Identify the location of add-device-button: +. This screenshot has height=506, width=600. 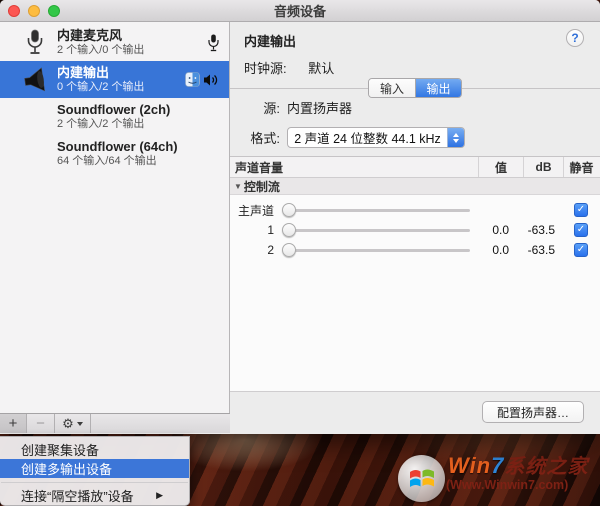
(13, 423).